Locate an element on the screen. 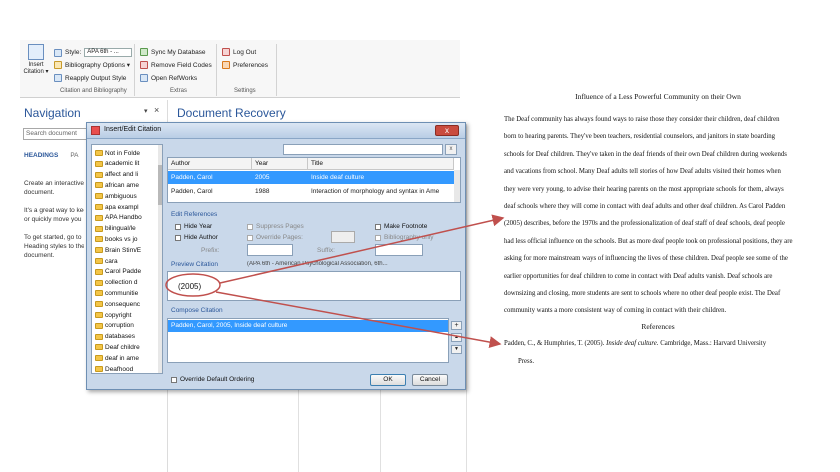 The height and width of the screenshot is (472, 840). folder-item: african ame is located at coordinates (117, 185).